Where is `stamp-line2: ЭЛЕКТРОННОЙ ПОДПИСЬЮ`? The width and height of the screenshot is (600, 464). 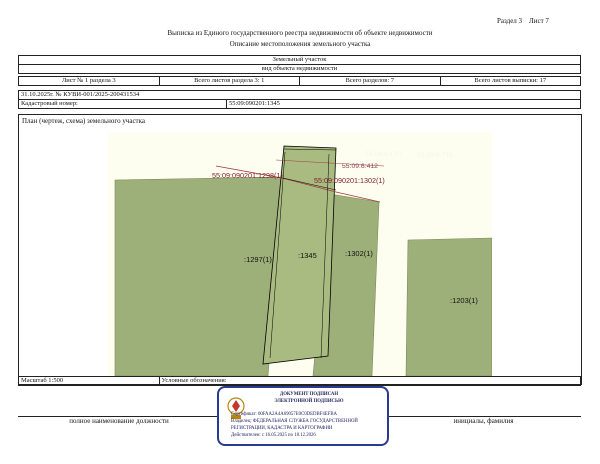
stamp-line2: ЭЛЕКТРОННОЙ ПОДПИСЬЮ is located at coordinates (309, 401).